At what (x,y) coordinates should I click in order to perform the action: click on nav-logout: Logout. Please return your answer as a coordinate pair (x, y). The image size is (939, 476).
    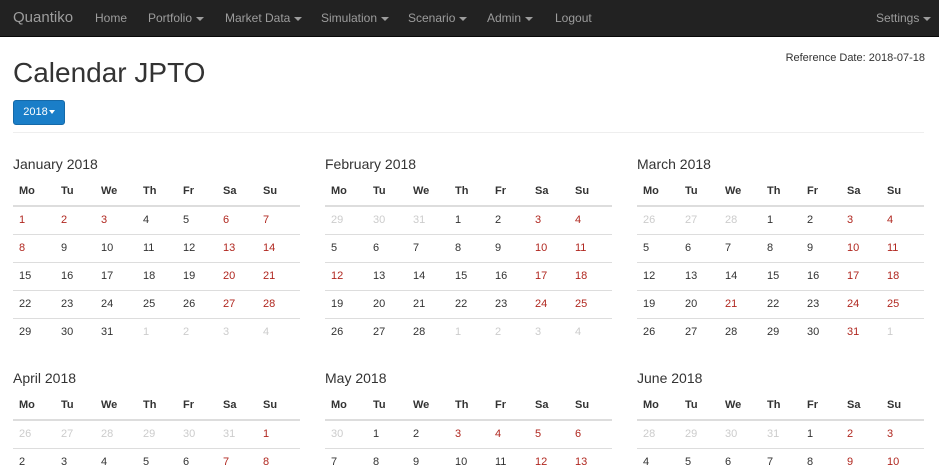
    Looking at the image, I should click on (573, 18).